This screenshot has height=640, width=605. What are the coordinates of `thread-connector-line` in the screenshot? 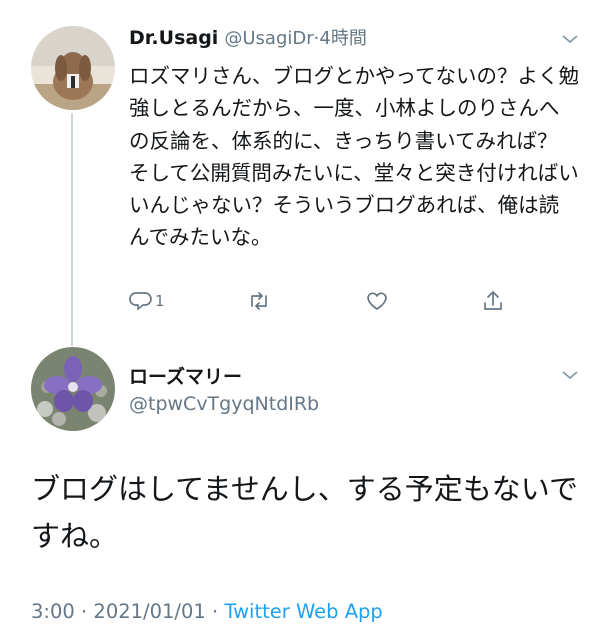 It's located at (72, 229).